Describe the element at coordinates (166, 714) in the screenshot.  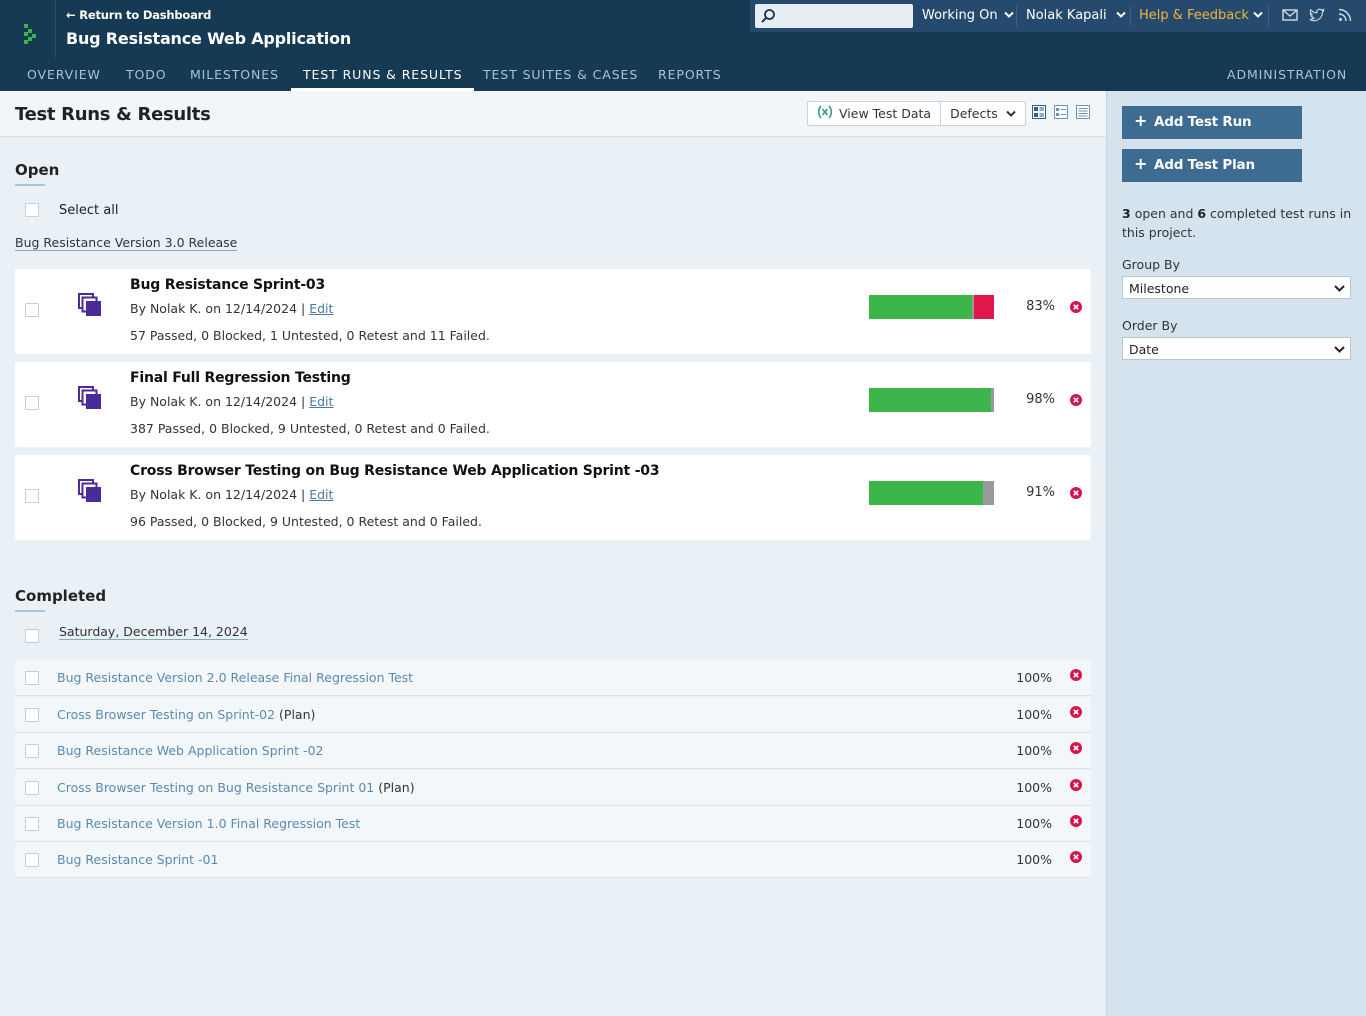
I see `completed-run-name: Cross Browser Testing on Sprint-02` at that location.